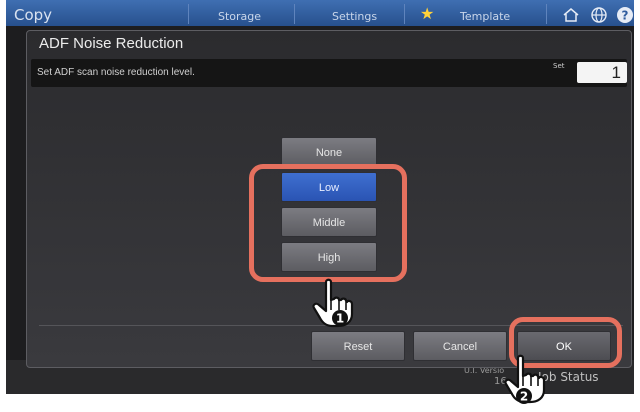 The width and height of the screenshot is (640, 412). I want to click on reset-button: Reset, so click(358, 346).